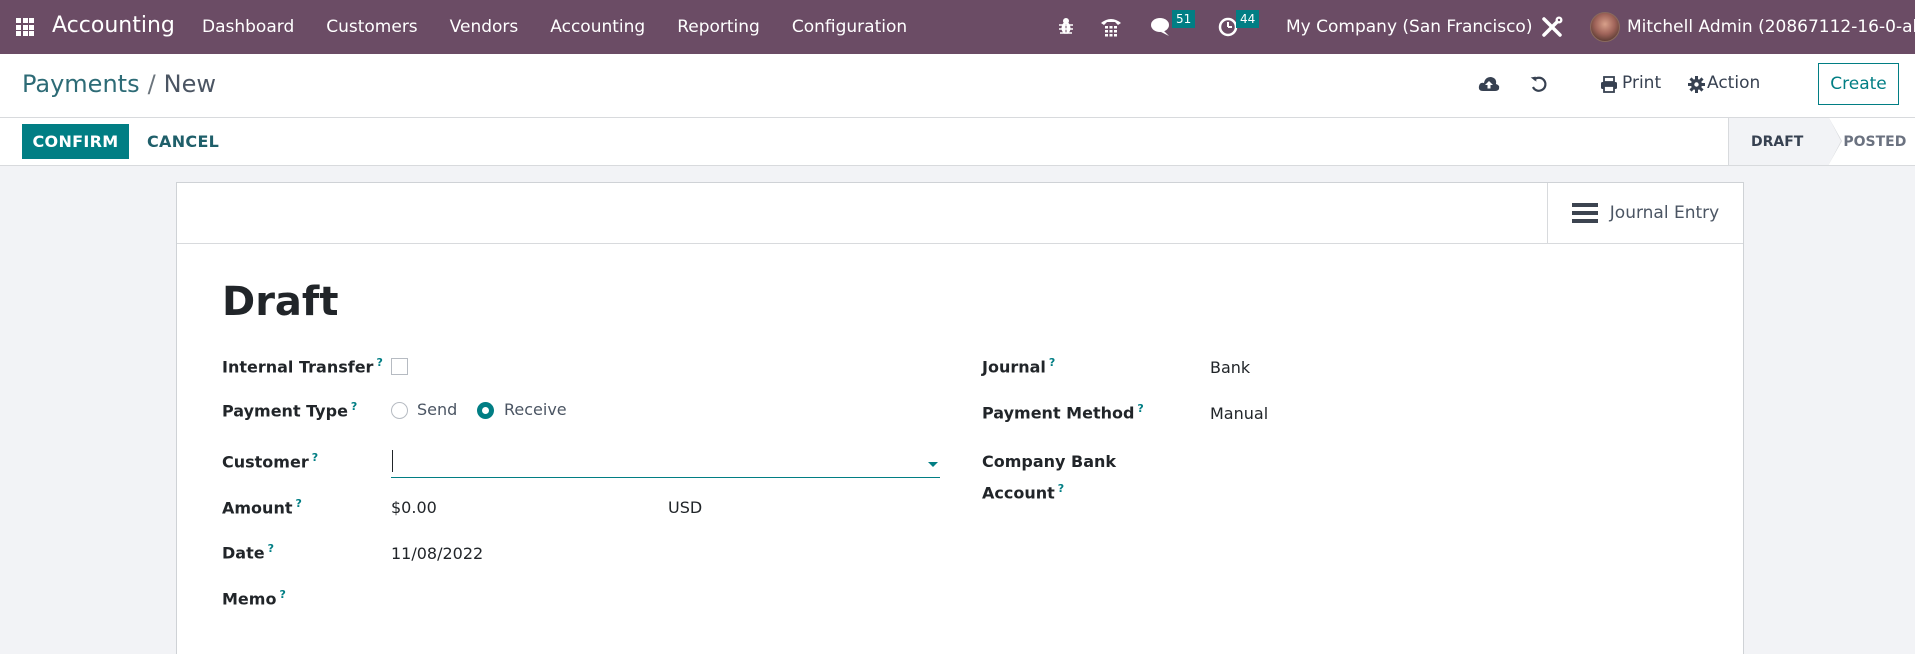 The height and width of the screenshot is (654, 1915). I want to click on payment-type-receive-radio, so click(485, 410).